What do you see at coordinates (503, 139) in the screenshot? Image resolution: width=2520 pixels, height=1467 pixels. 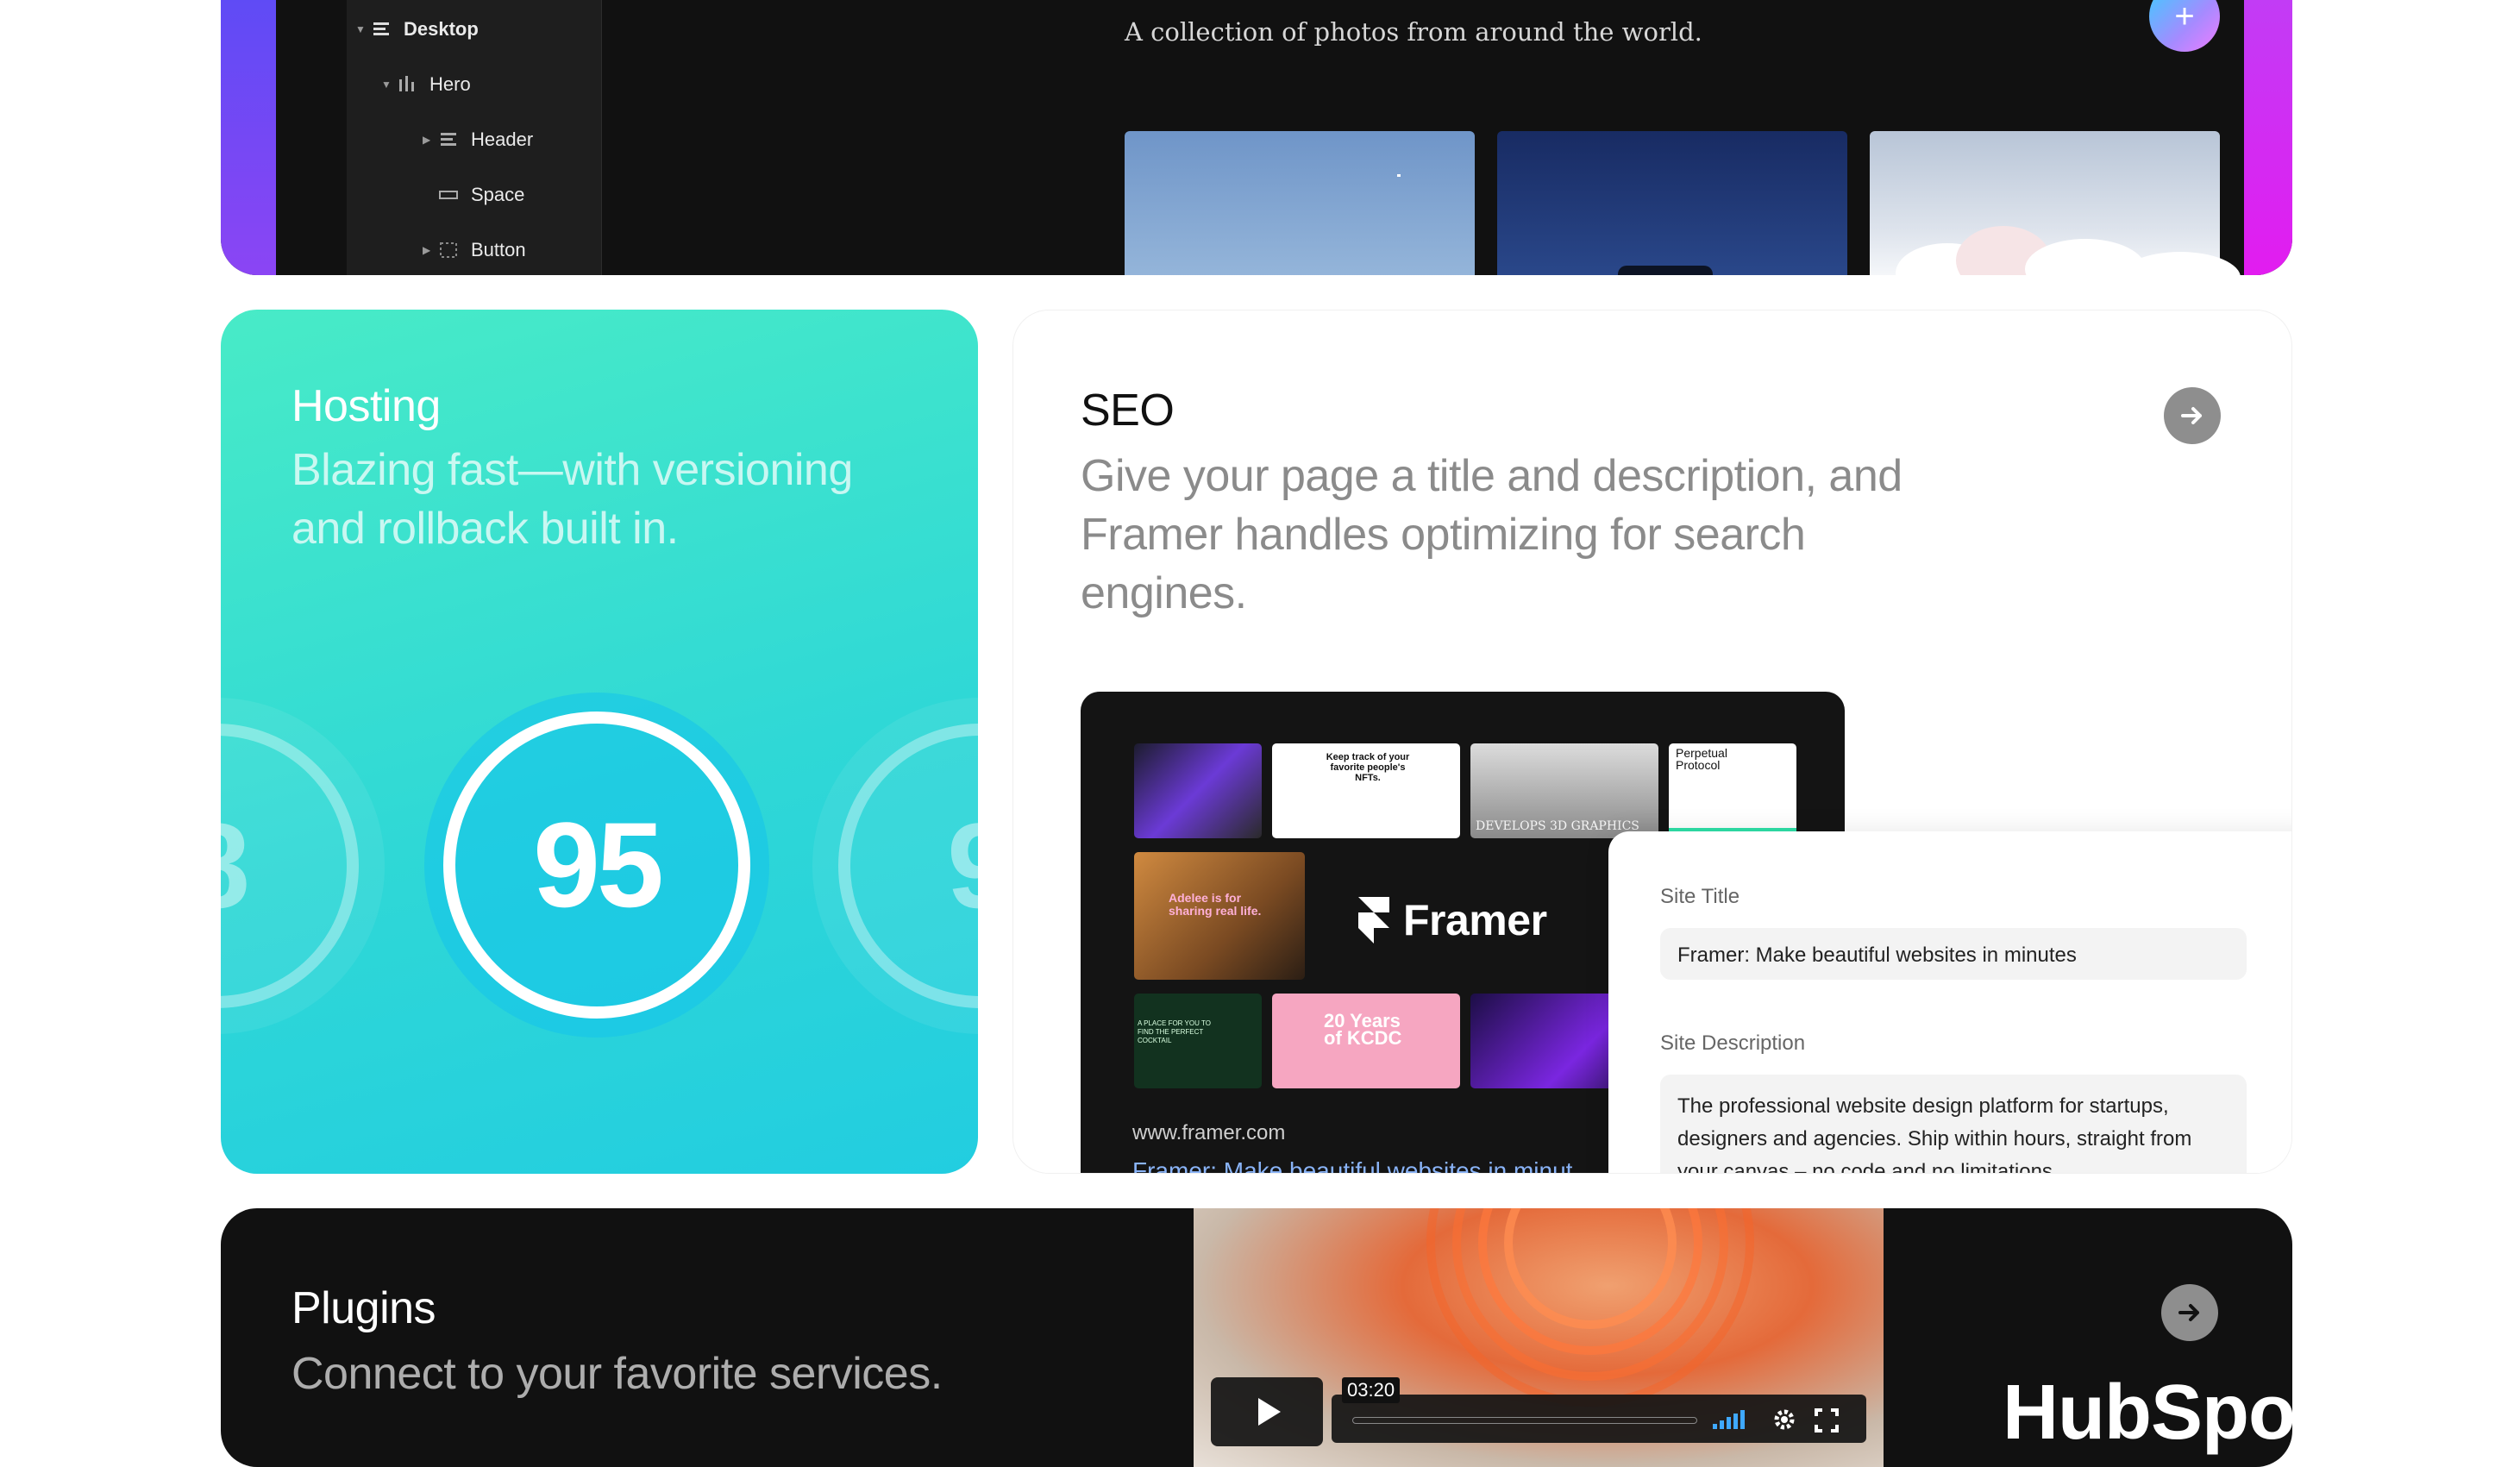 I see `layer-label: Header` at bounding box center [503, 139].